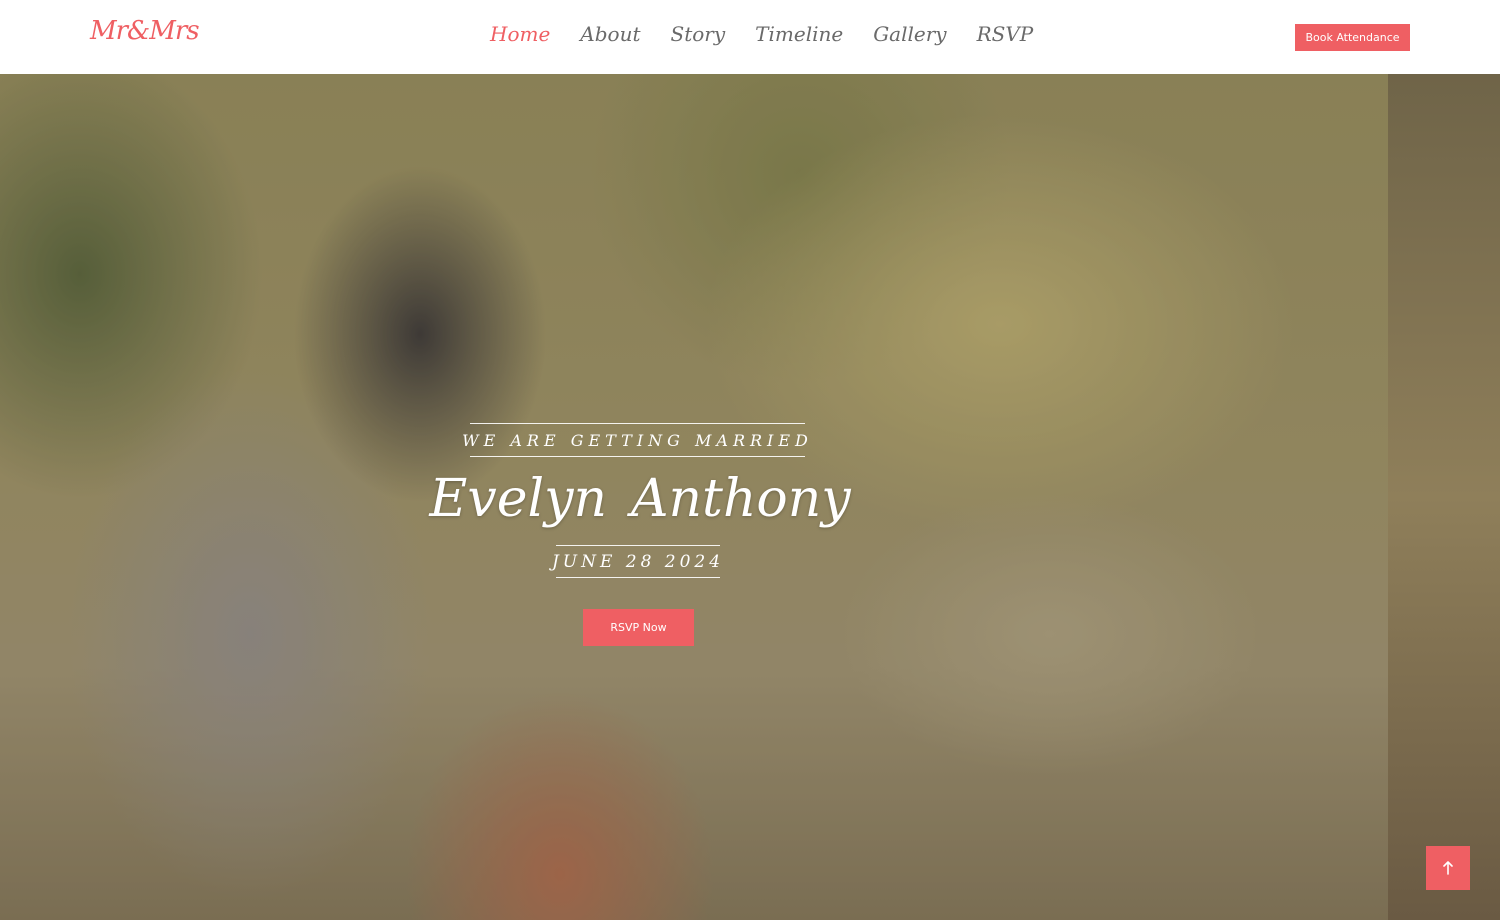 The height and width of the screenshot is (920, 1500). I want to click on nav-item-about: About, so click(610, 34).